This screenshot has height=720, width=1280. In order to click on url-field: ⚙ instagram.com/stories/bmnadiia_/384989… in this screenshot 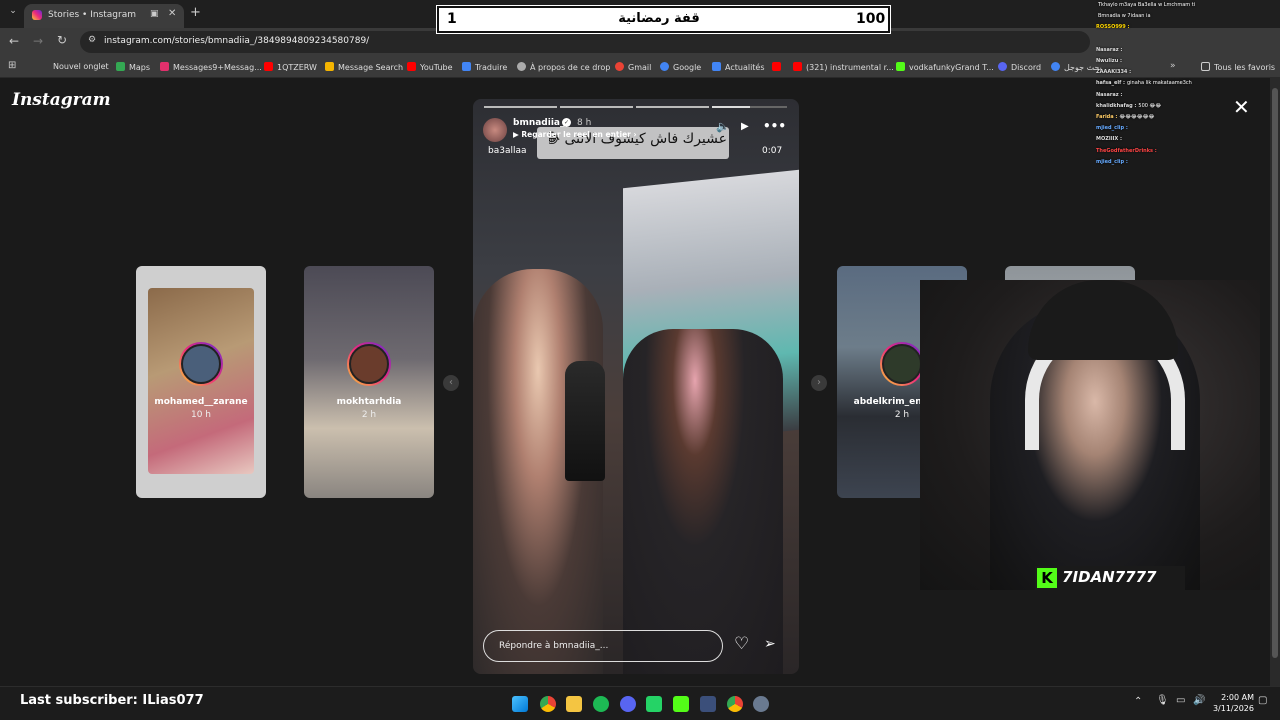, I will do `click(585, 42)`.